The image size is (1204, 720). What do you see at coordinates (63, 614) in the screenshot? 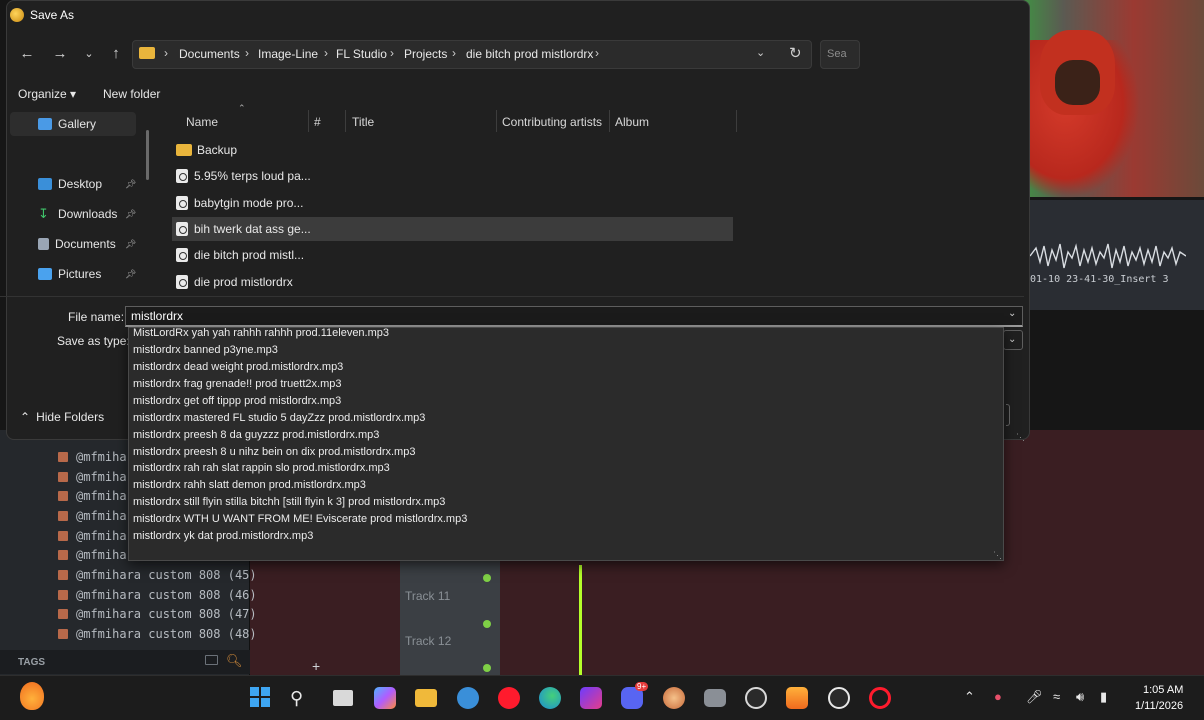
I see `audio-file-icon` at bounding box center [63, 614].